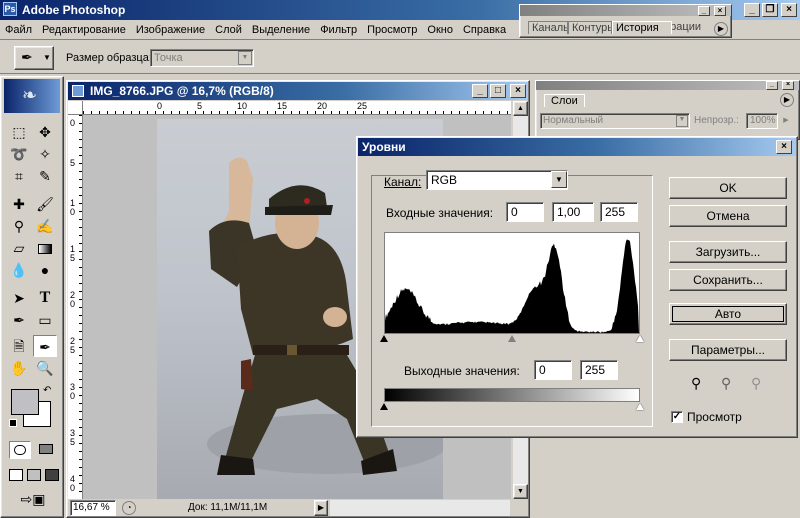  What do you see at coordinates (484, 30) in the screenshot?
I see `menu-help: Справка` at bounding box center [484, 30].